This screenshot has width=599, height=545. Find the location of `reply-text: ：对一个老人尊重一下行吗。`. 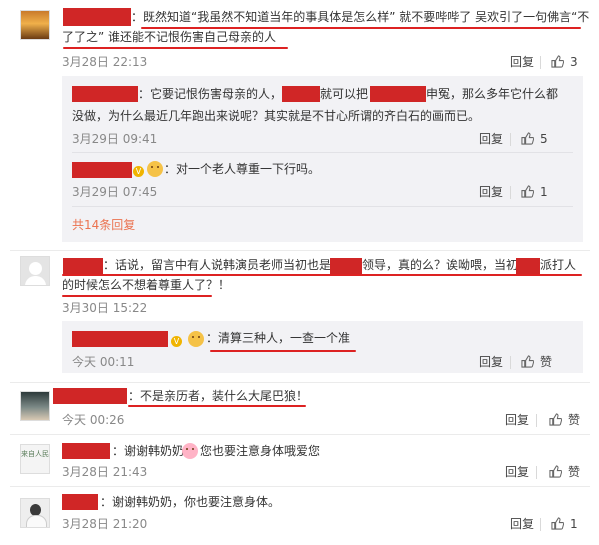

reply-text: ：对一个老人尊重一下行吗。 is located at coordinates (242, 169).